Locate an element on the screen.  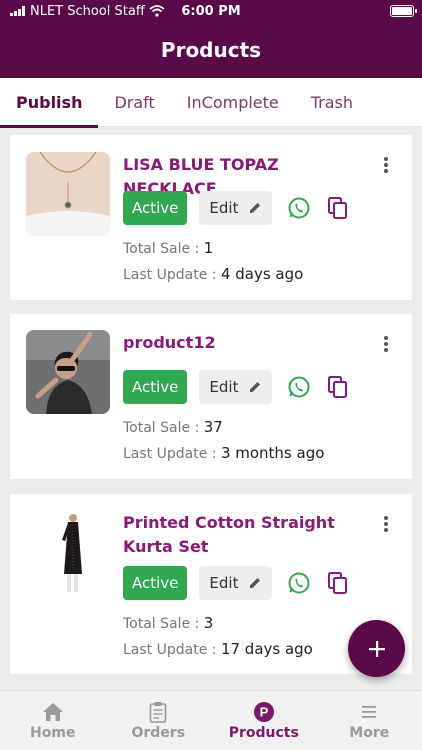
carrier-info: NLET School Staff is located at coordinates (87, 11).